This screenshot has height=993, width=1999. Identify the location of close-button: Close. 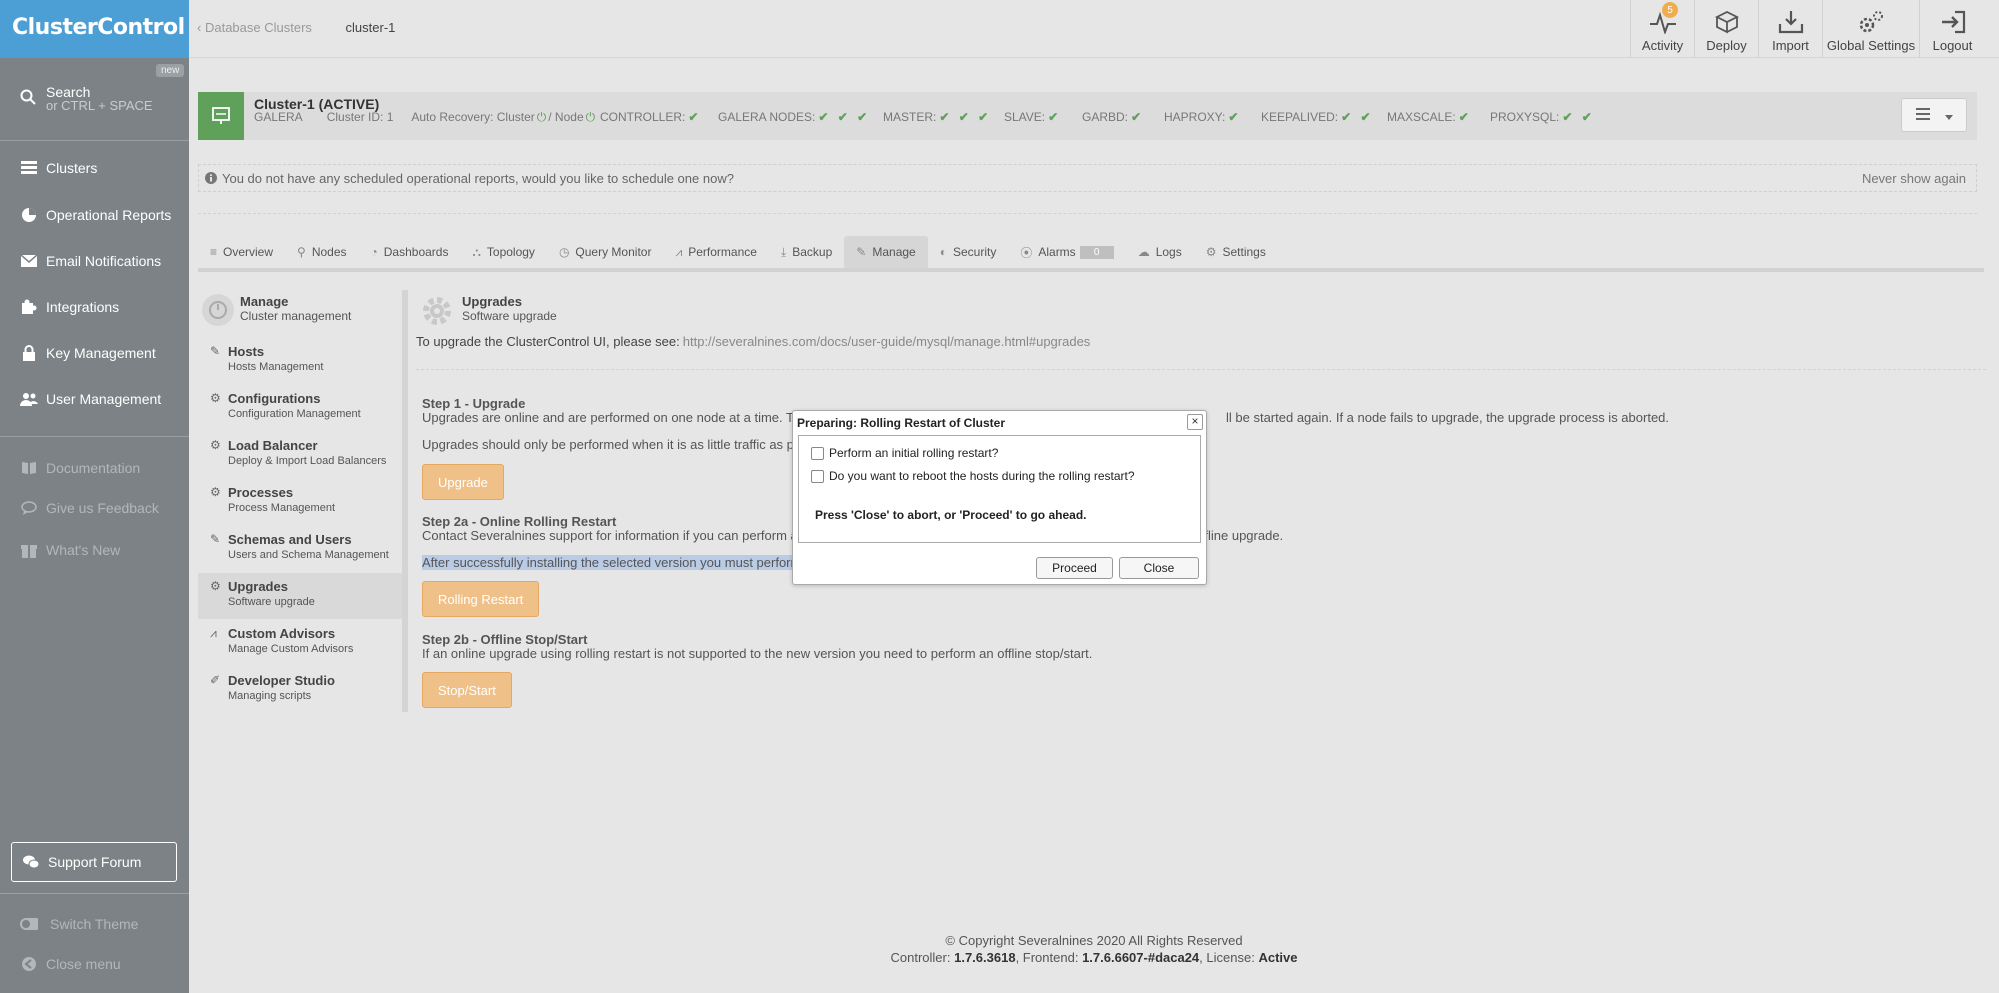
(1159, 568).